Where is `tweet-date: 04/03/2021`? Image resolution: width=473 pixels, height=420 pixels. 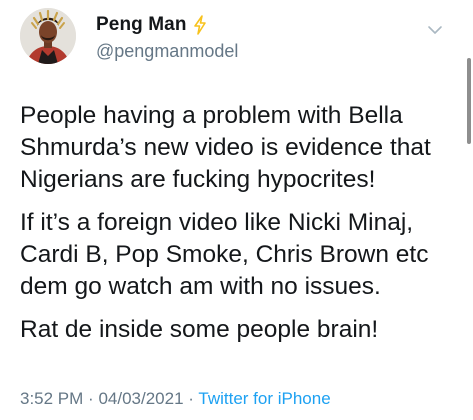
tweet-date: 04/03/2021 is located at coordinates (140, 398).